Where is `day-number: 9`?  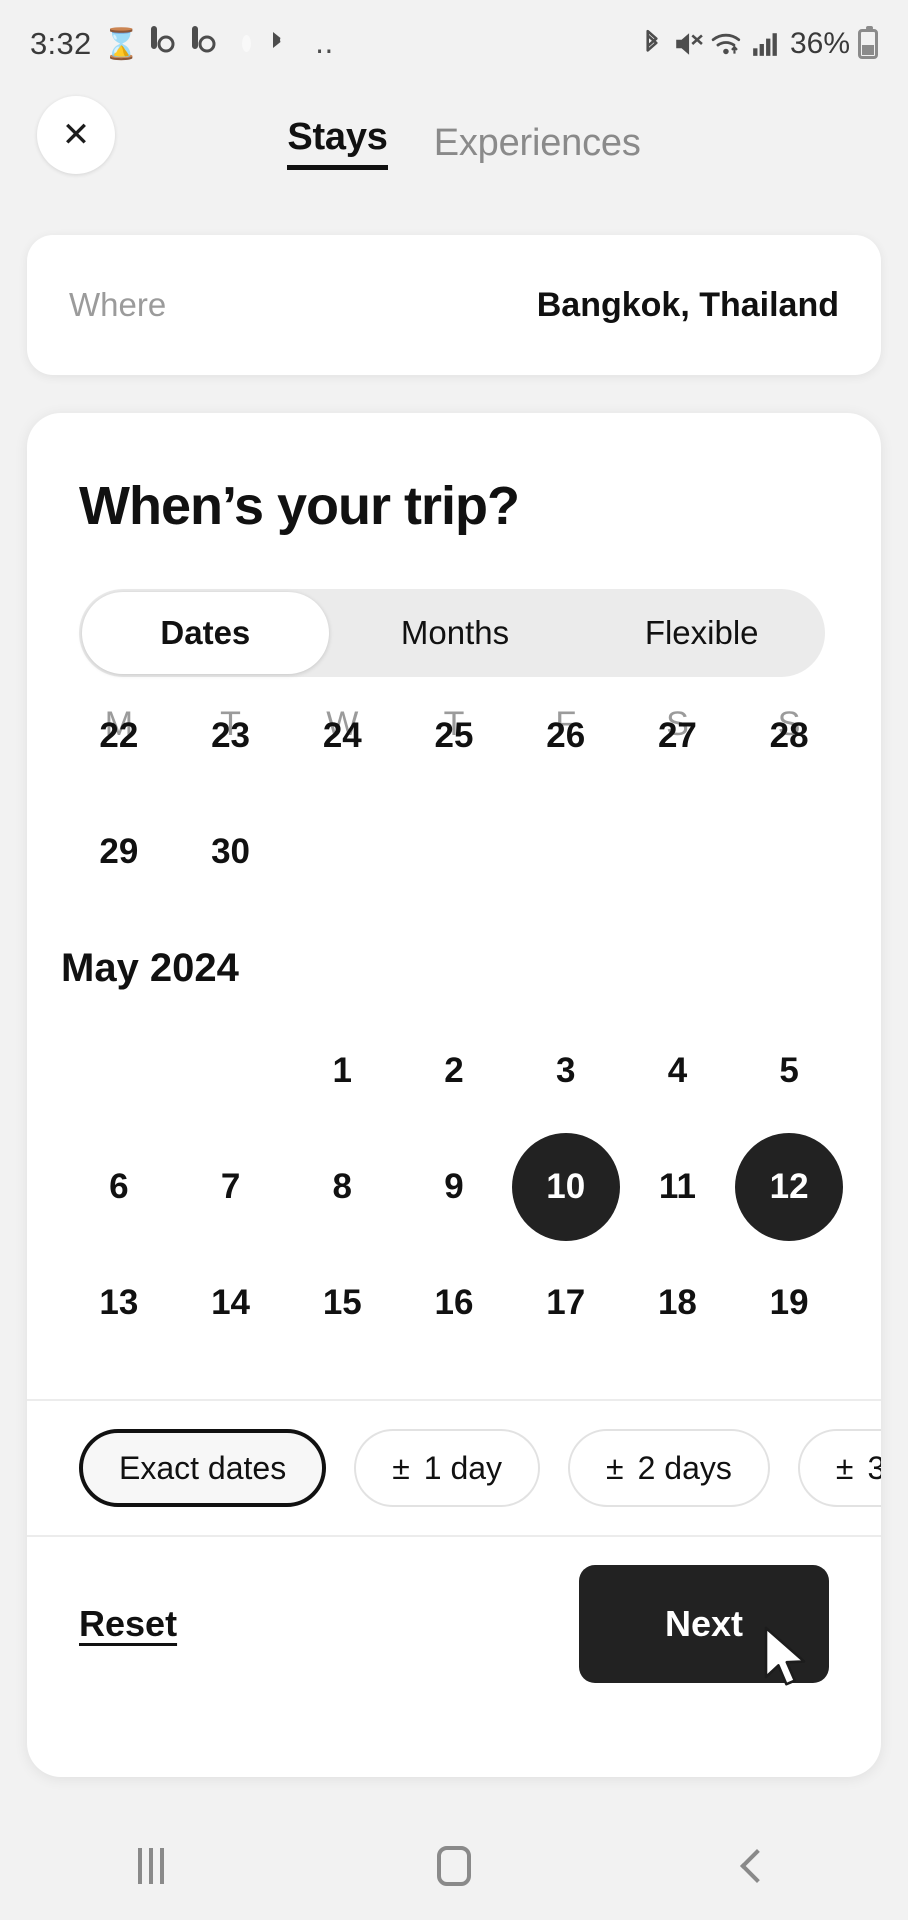 day-number: 9 is located at coordinates (454, 1186).